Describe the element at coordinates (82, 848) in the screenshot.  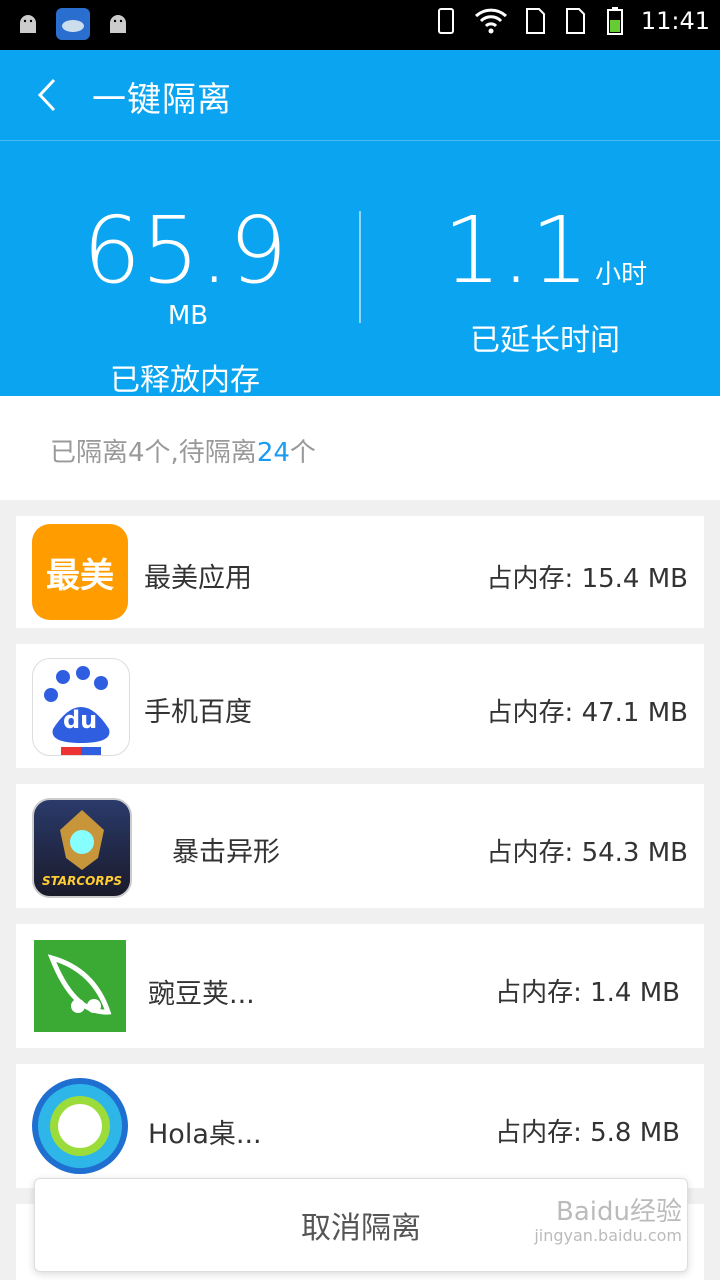
I see `game-icon: STARCORPS` at that location.